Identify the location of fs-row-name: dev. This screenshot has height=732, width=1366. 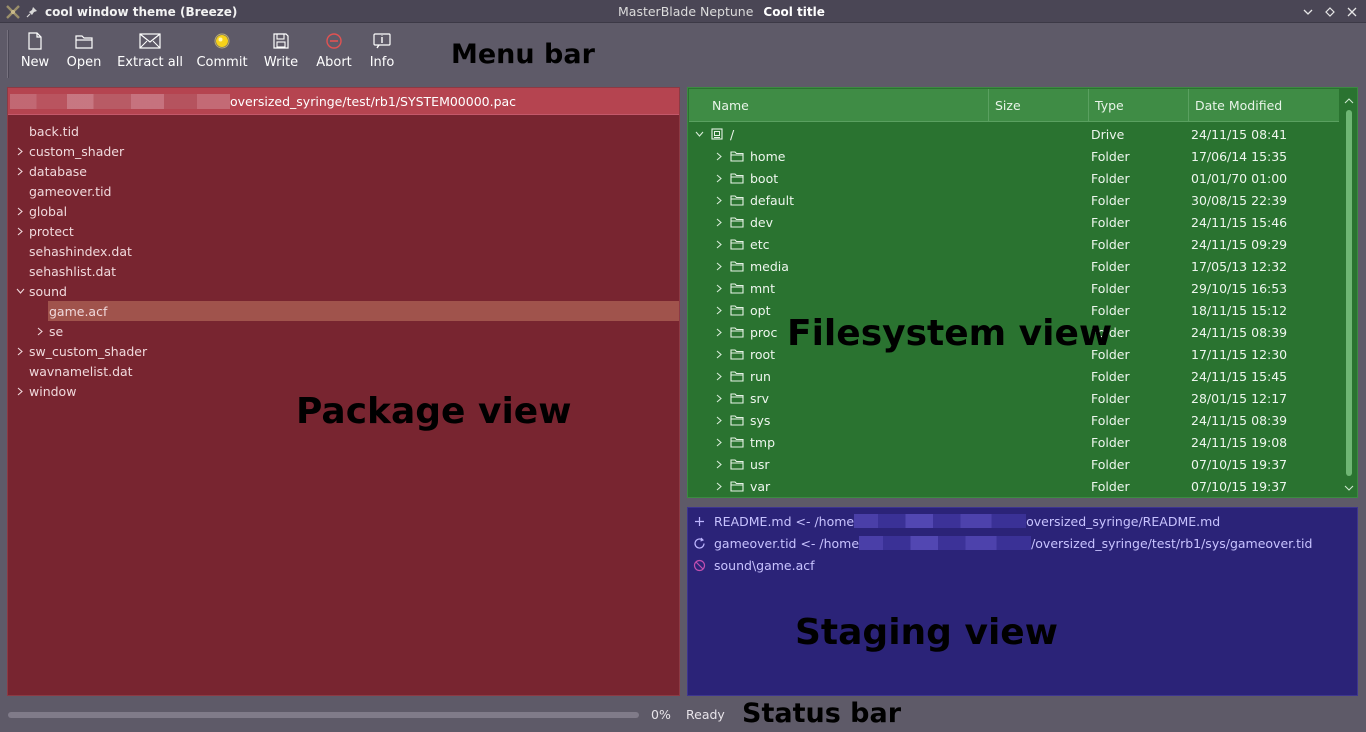
(762, 222).